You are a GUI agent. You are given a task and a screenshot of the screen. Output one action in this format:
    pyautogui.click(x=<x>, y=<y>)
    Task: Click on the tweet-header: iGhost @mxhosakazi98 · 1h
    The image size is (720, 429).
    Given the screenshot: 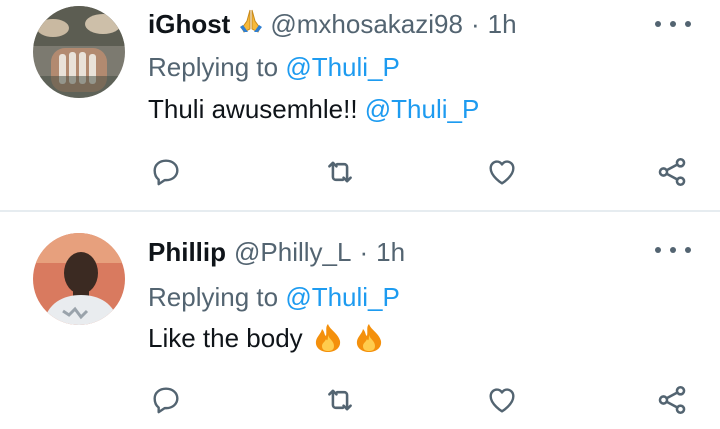 What is the action you would take?
    pyautogui.click(x=332, y=24)
    